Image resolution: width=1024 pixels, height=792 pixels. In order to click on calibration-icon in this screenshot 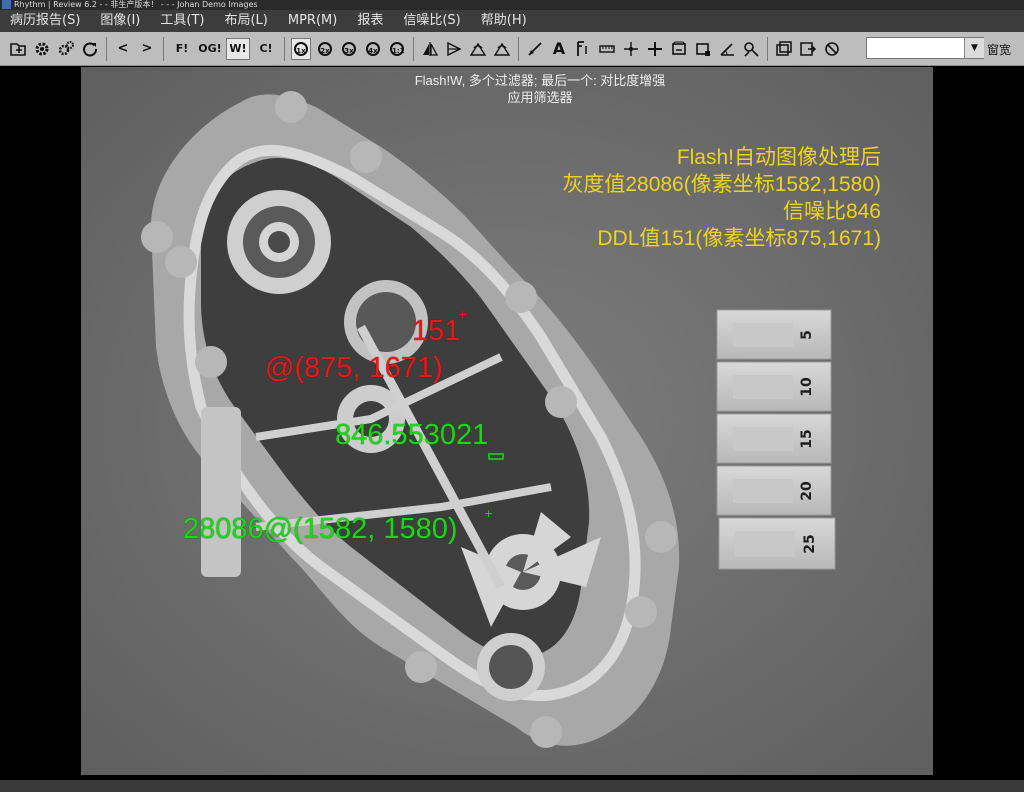, I will do `click(751, 49)`.